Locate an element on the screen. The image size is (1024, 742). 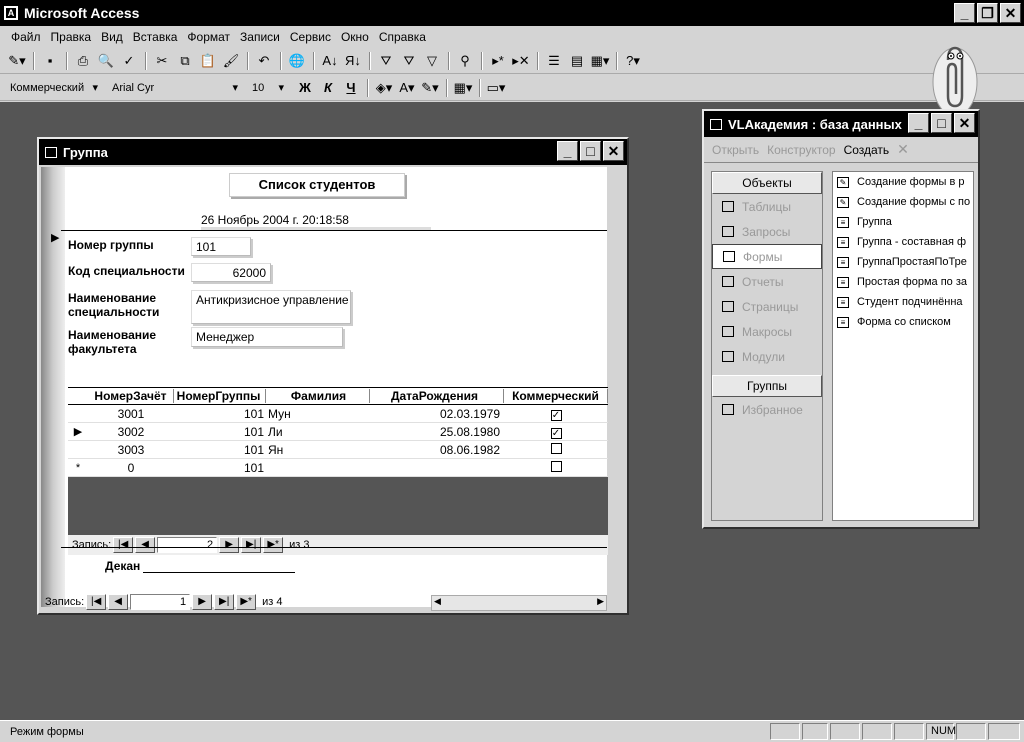
cell-surname: Ли is located at coordinates (318, 432).